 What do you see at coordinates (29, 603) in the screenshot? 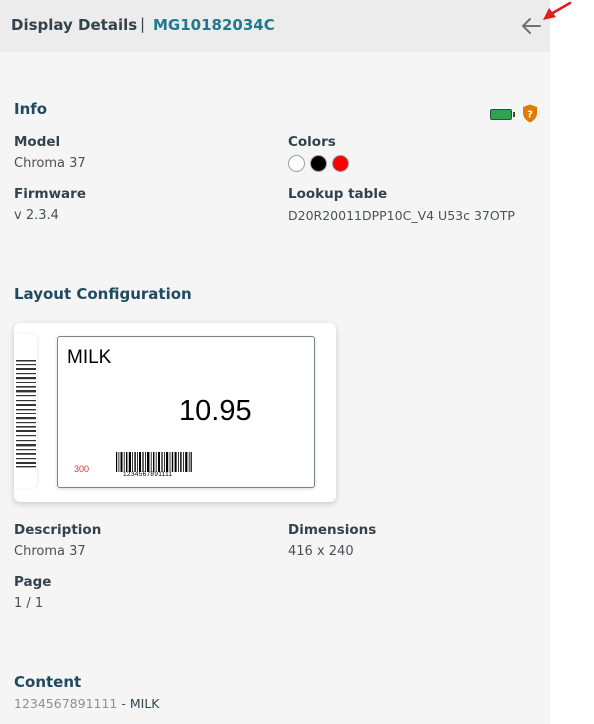
I see `page-value: 1 / 1` at bounding box center [29, 603].